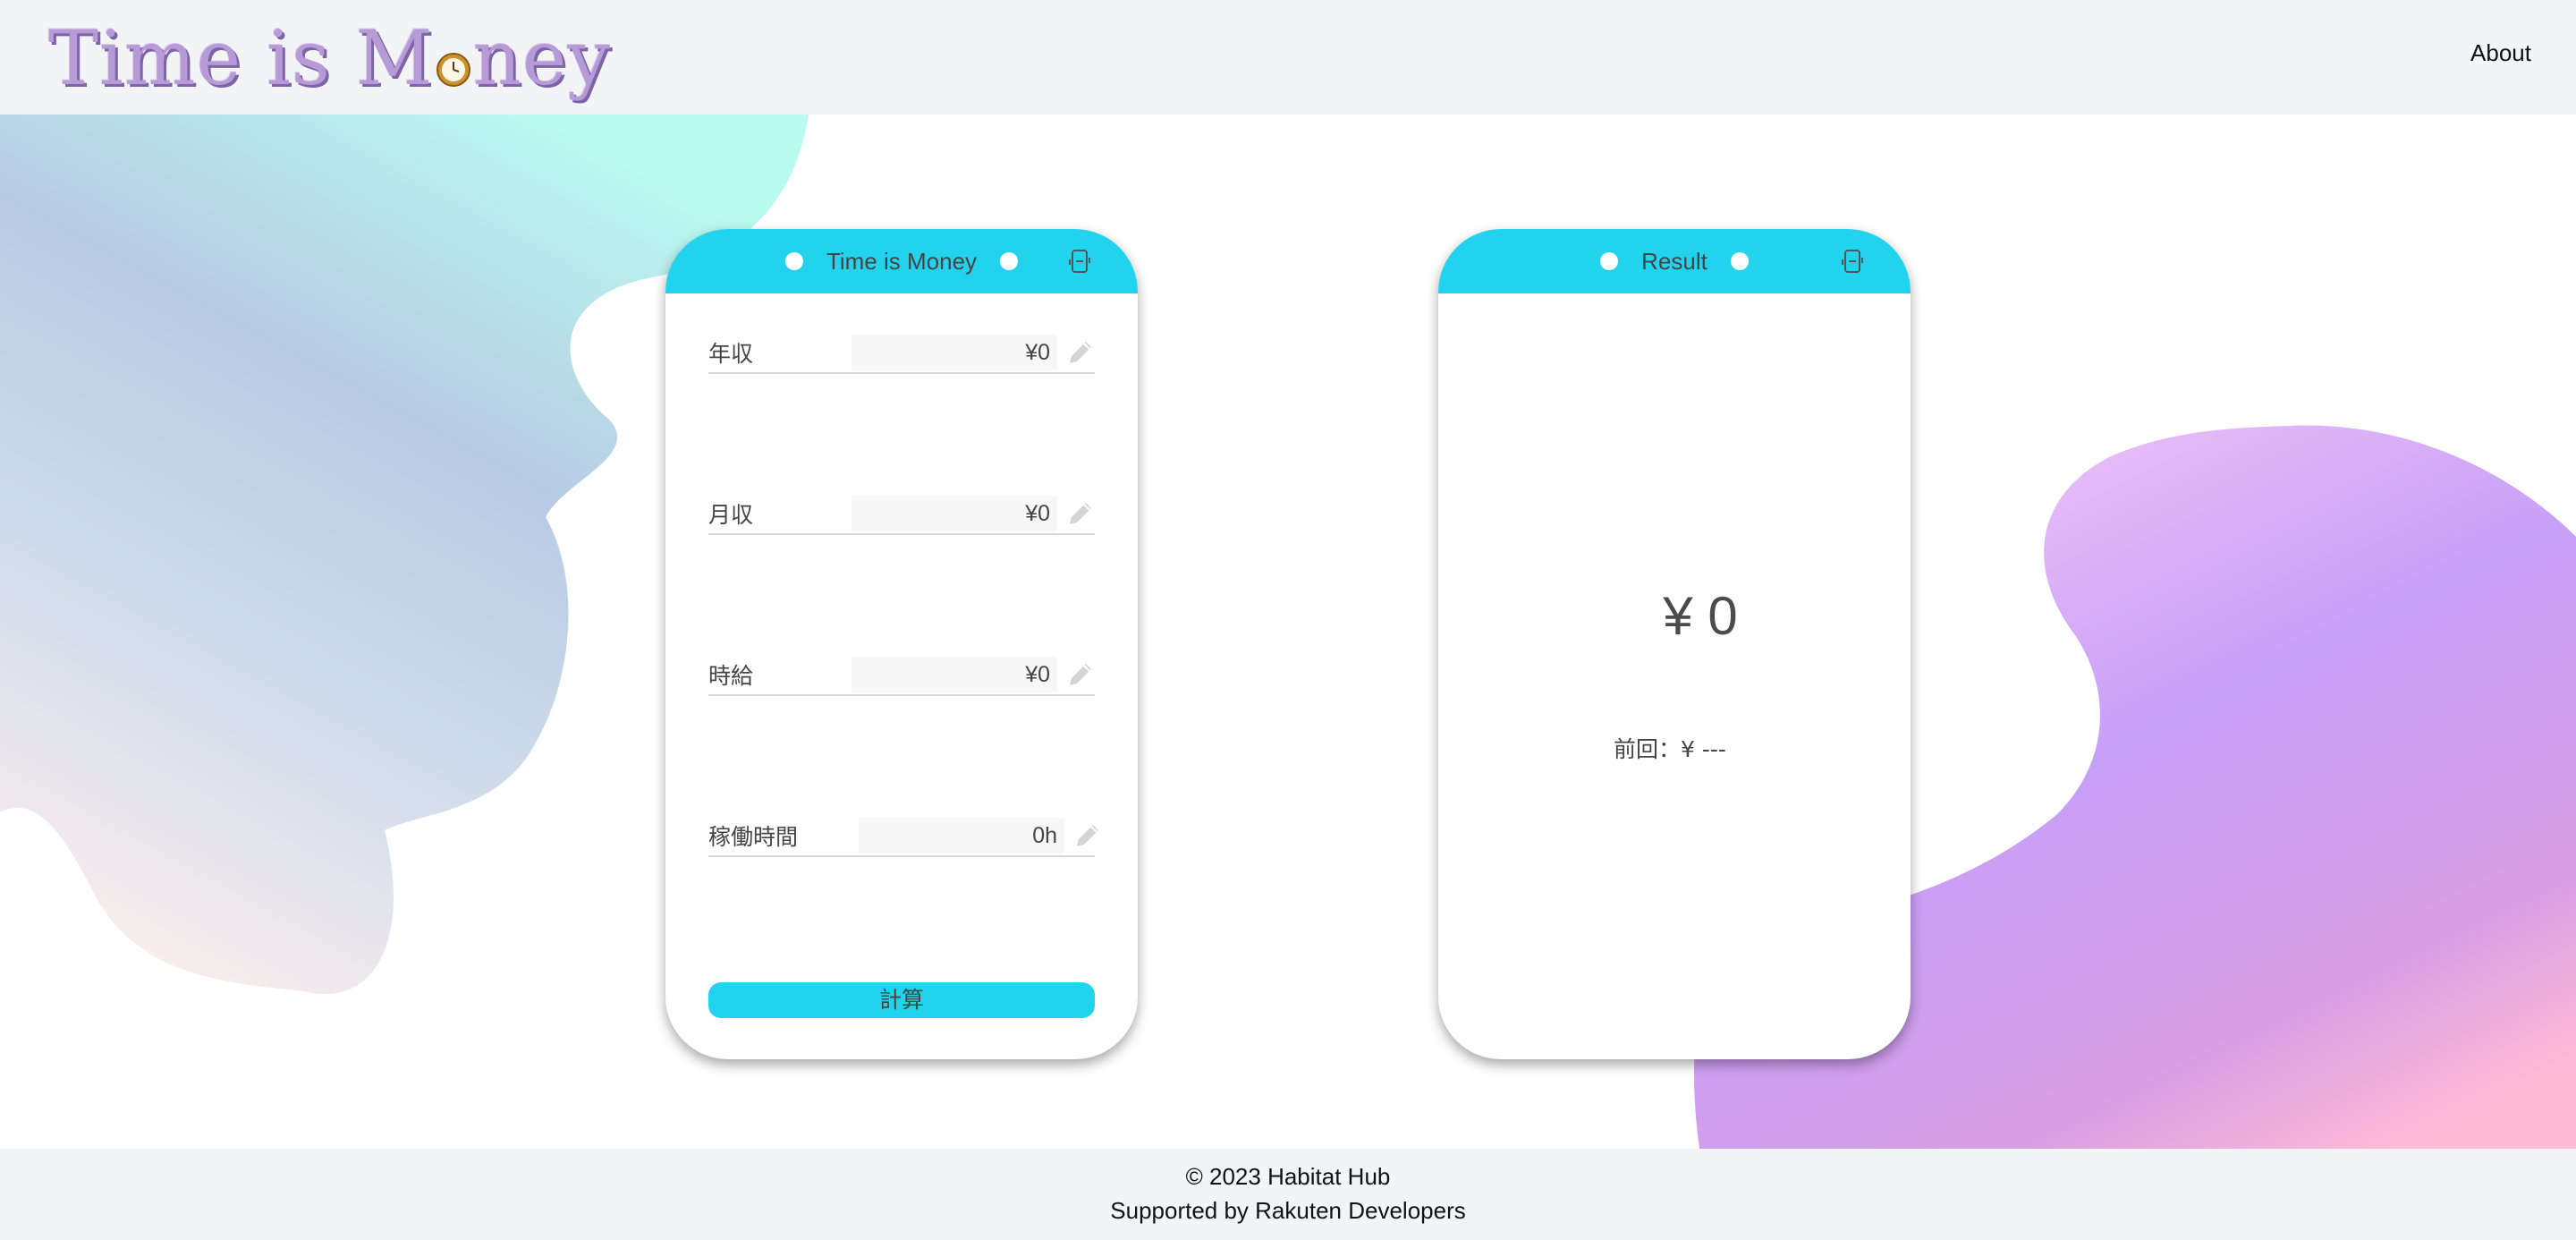 The height and width of the screenshot is (1240, 2576). I want to click on hourly-wage-input: ¥0, so click(954, 674).